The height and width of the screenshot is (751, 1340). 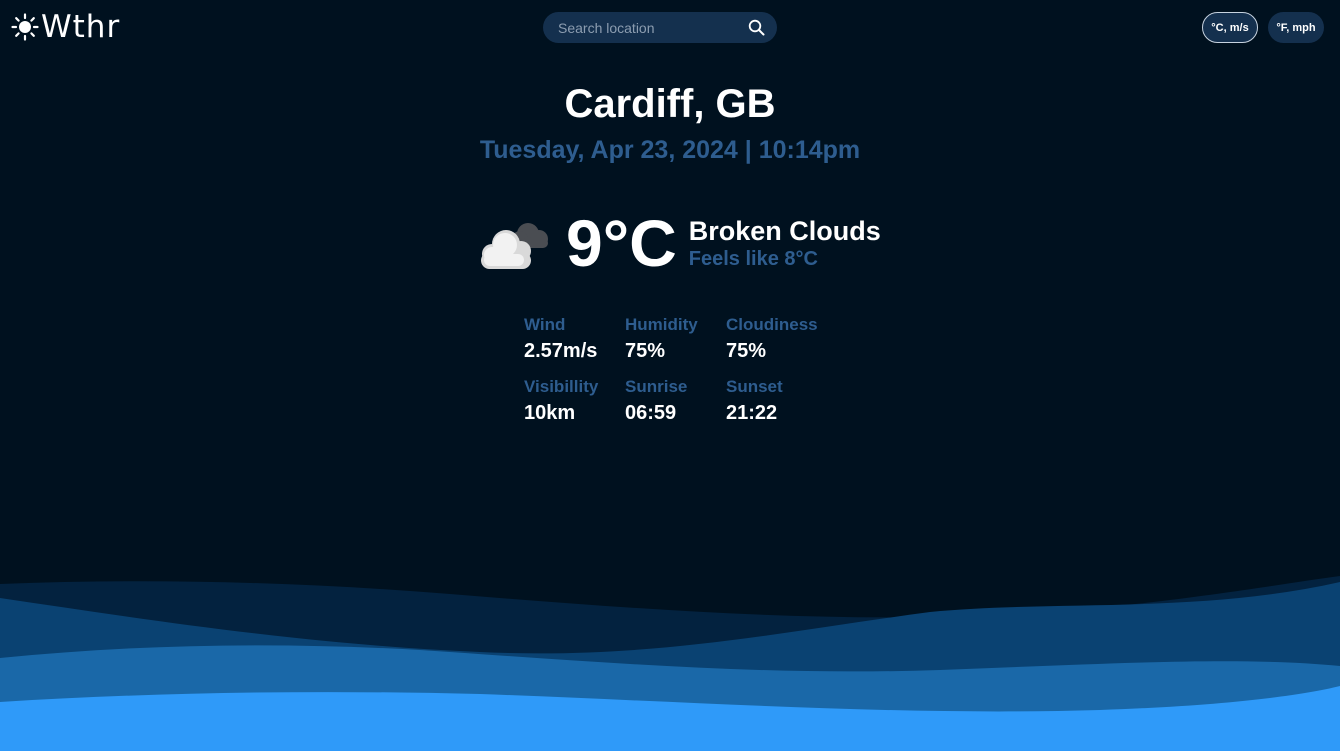 What do you see at coordinates (545, 324) in the screenshot?
I see `detail-label: Wind` at bounding box center [545, 324].